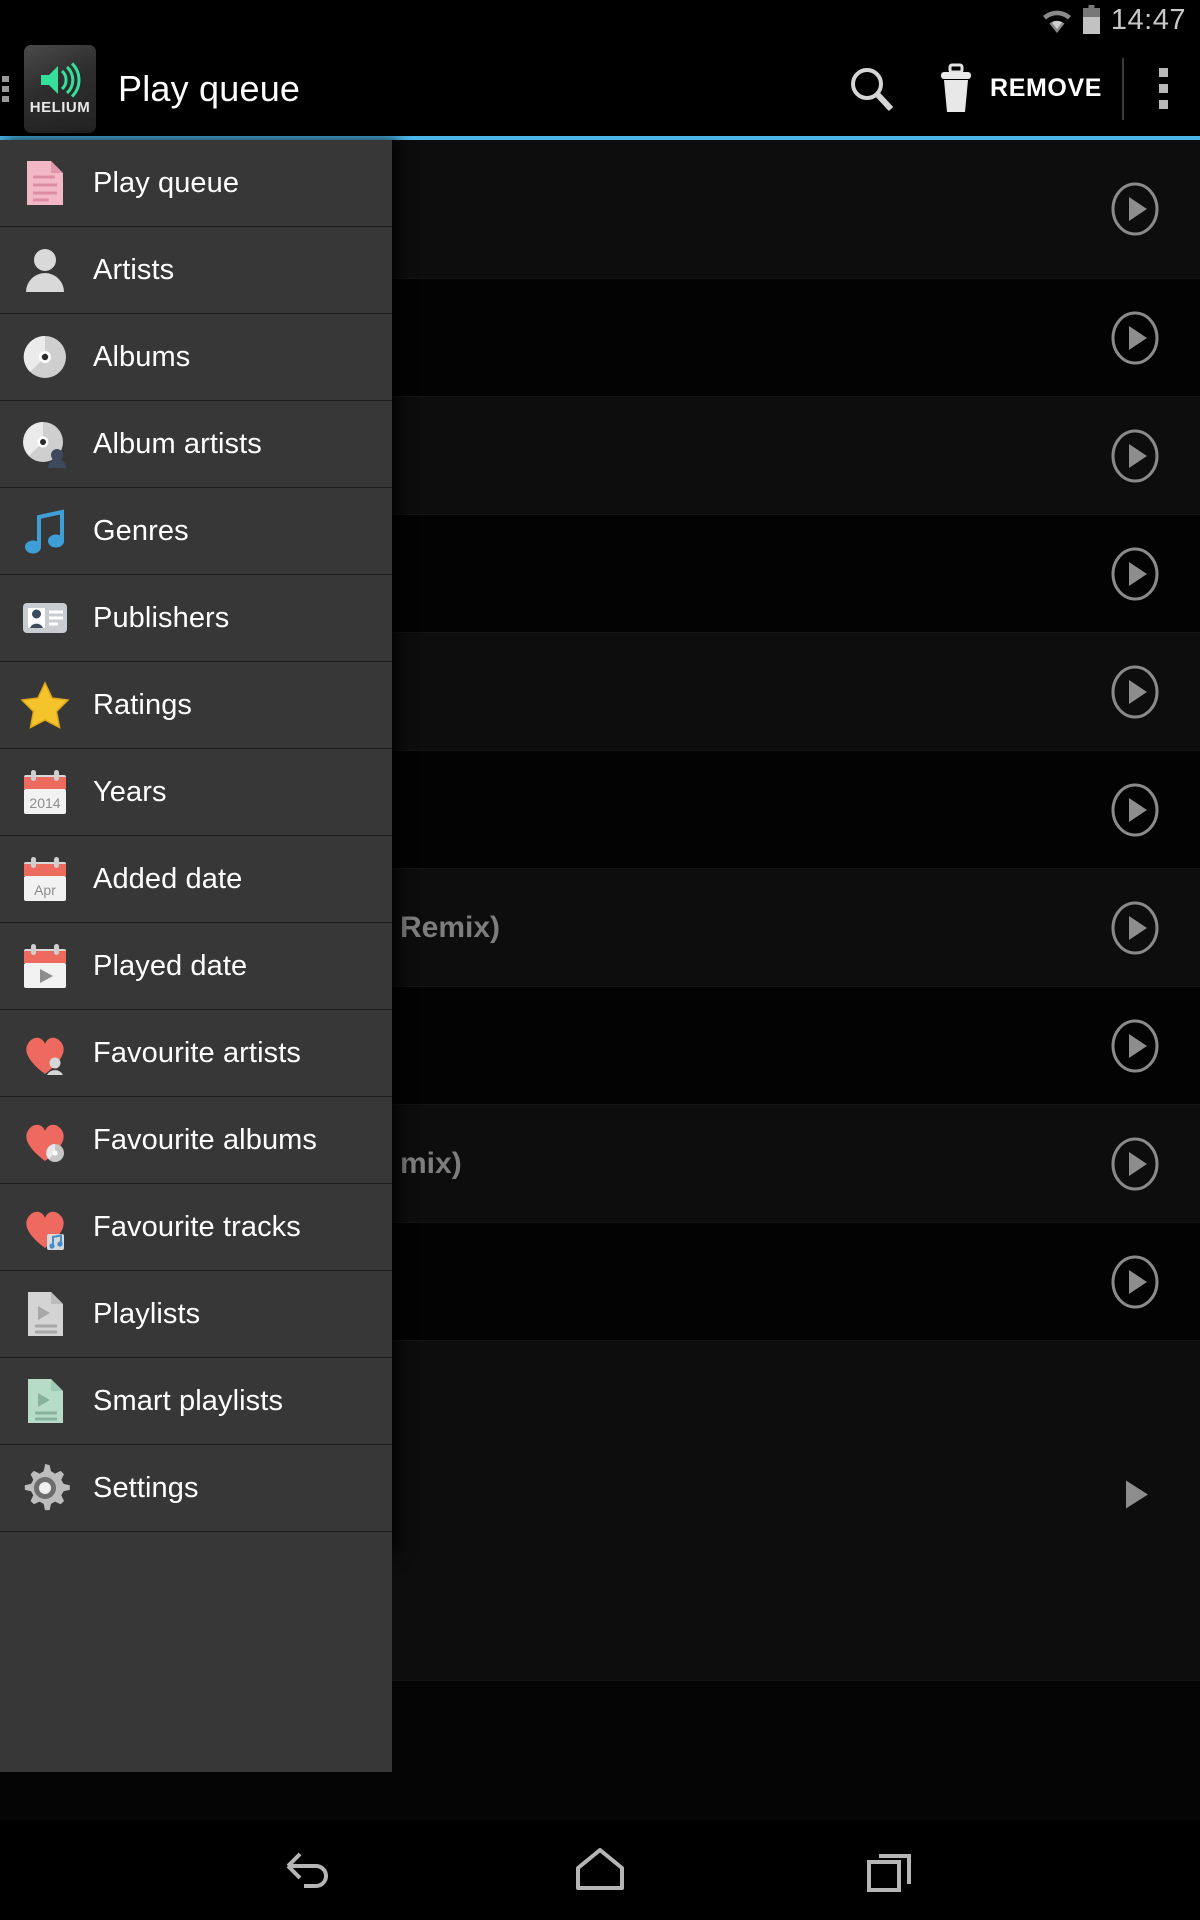  Describe the element at coordinates (168, 878) in the screenshot. I see `sidebar-item-label: Added date` at that location.